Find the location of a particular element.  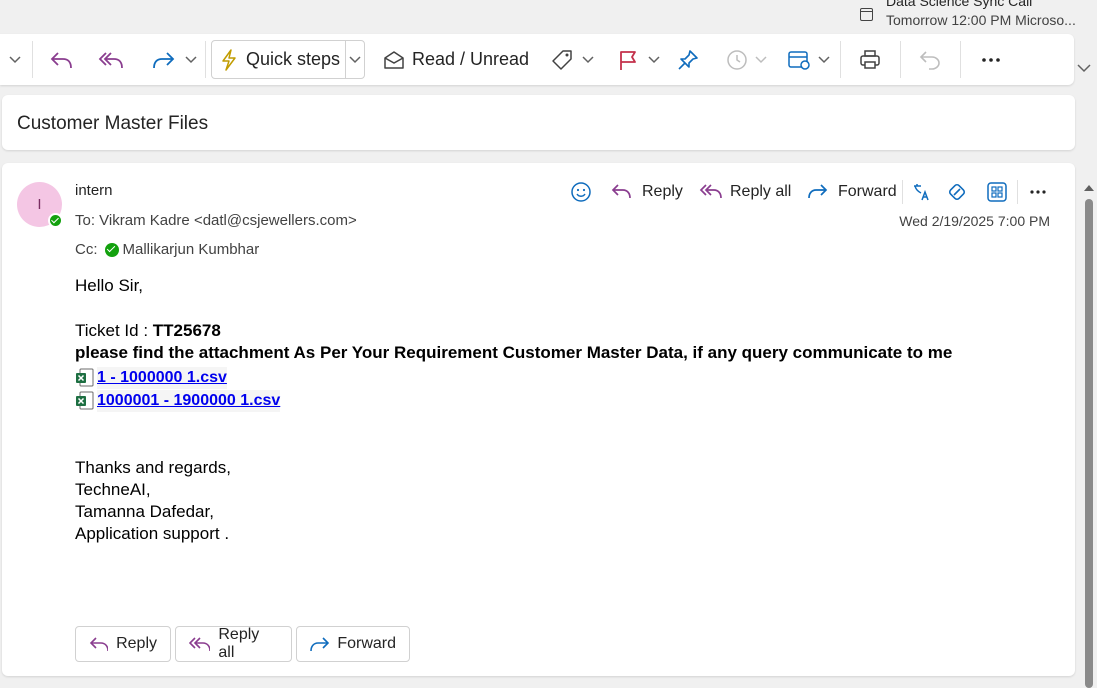

undo-button is located at coordinates (930, 59).